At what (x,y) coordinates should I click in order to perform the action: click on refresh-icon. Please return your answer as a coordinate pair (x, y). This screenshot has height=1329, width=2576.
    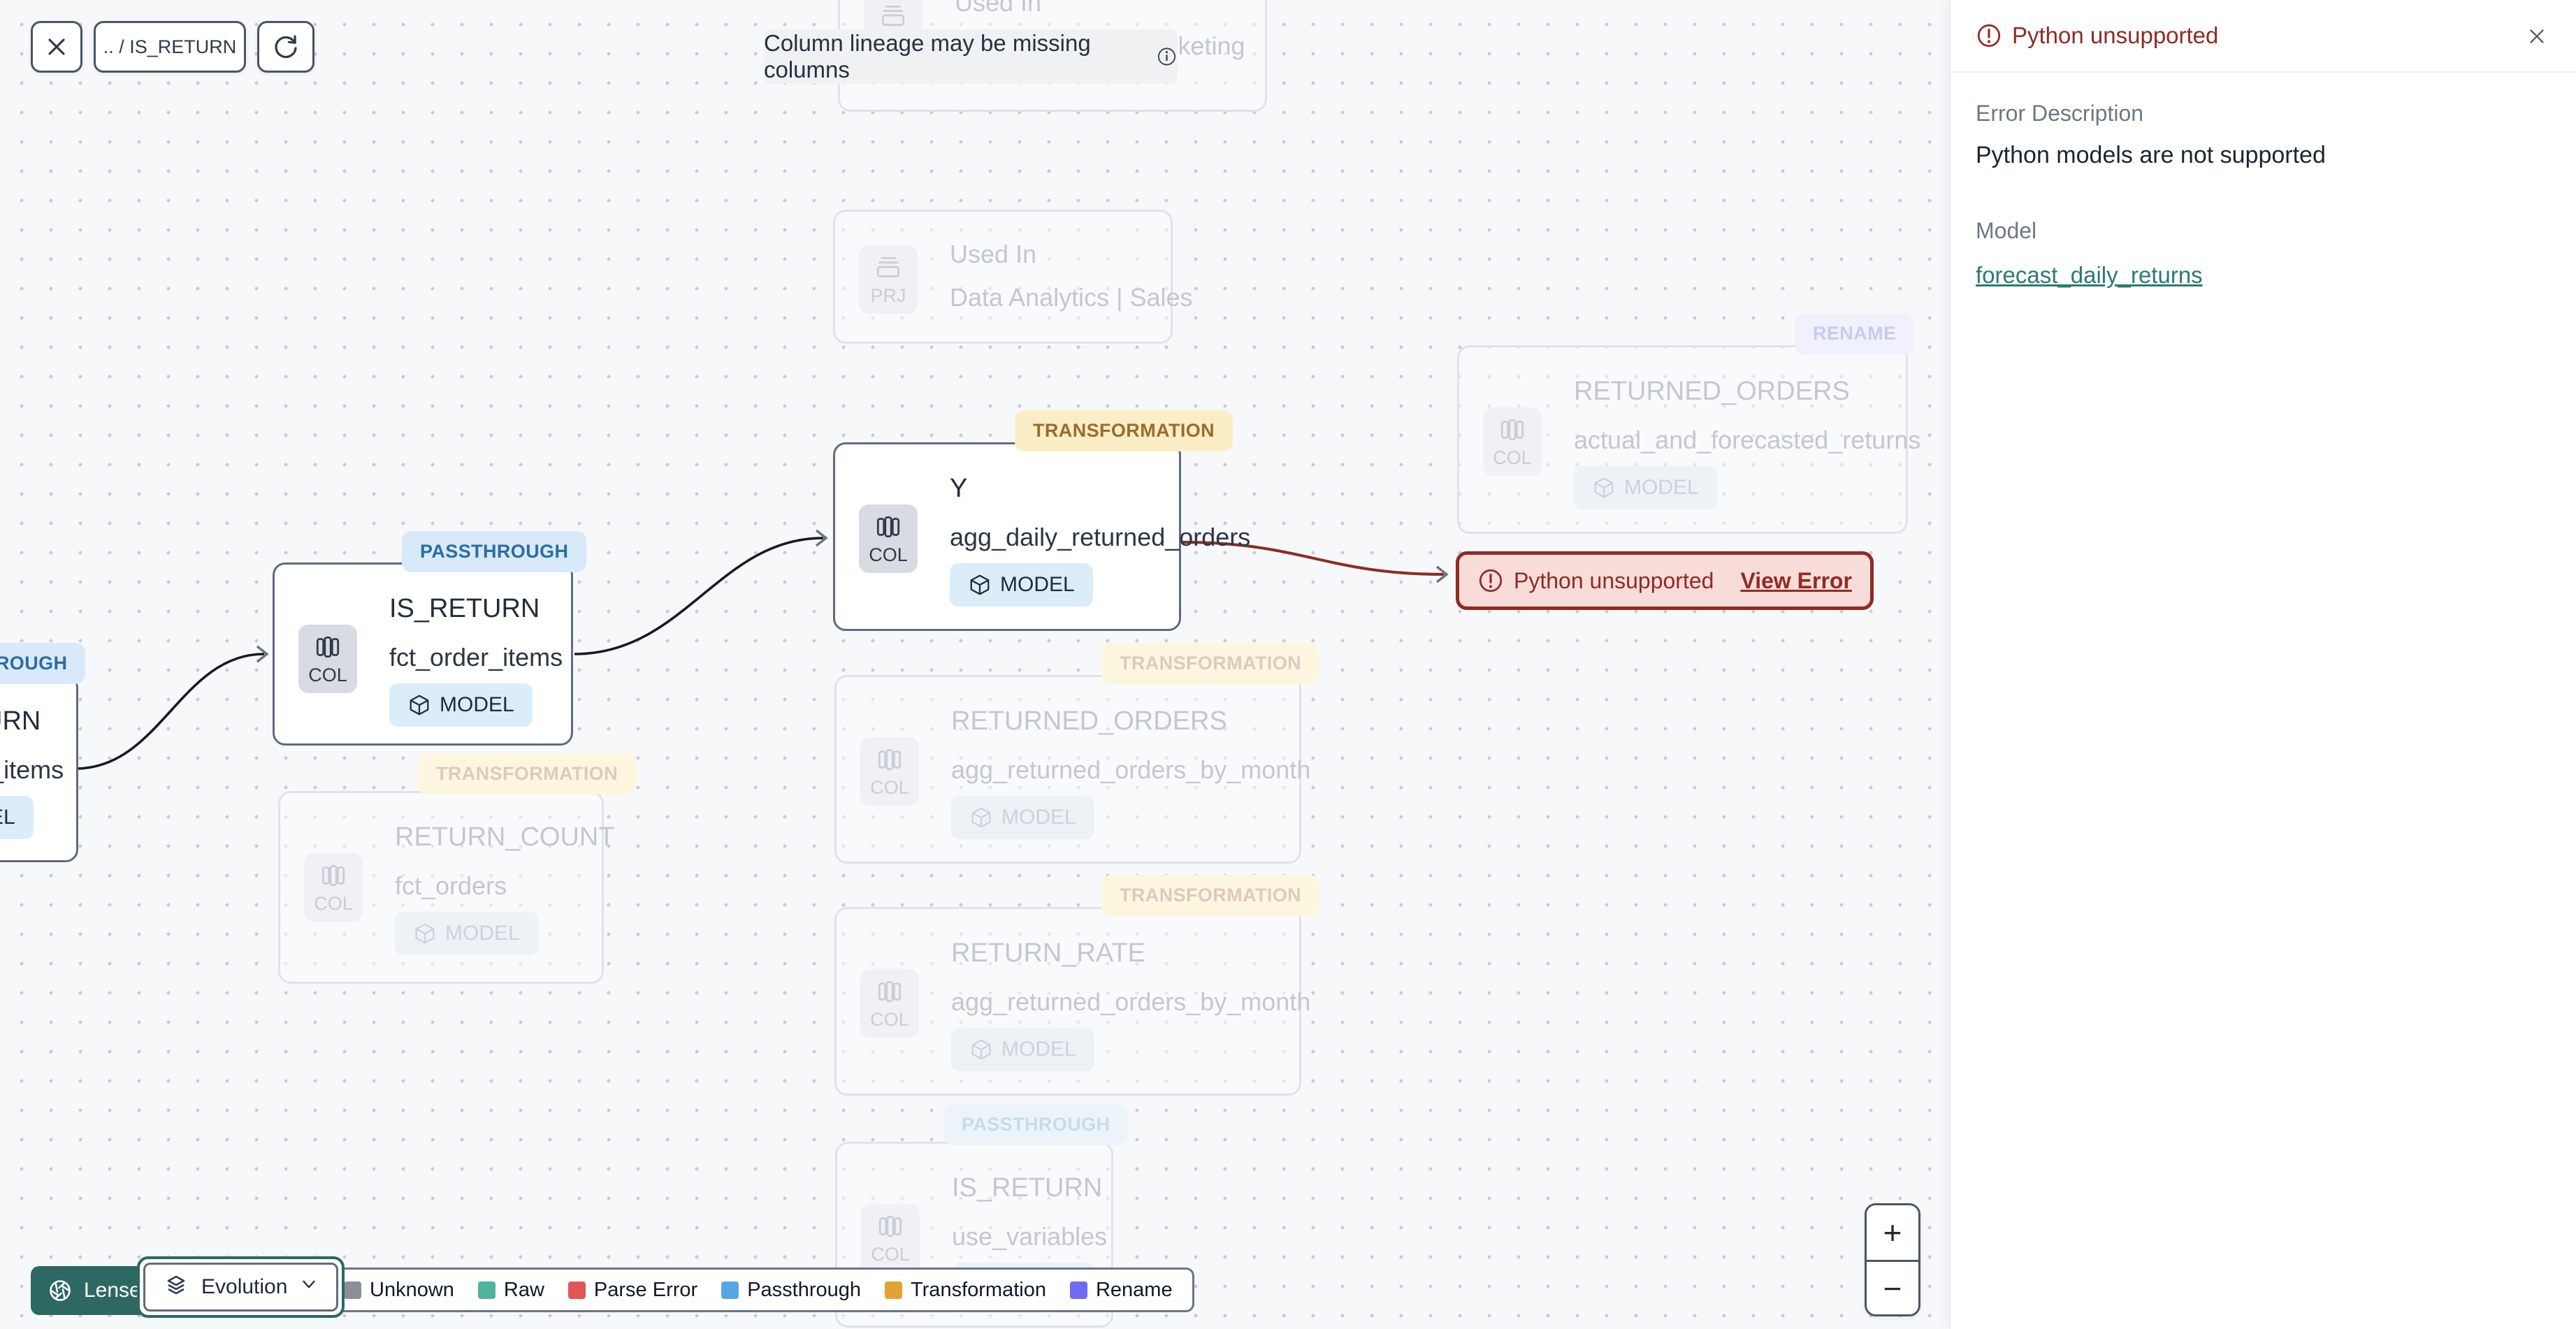
    Looking at the image, I should click on (286, 47).